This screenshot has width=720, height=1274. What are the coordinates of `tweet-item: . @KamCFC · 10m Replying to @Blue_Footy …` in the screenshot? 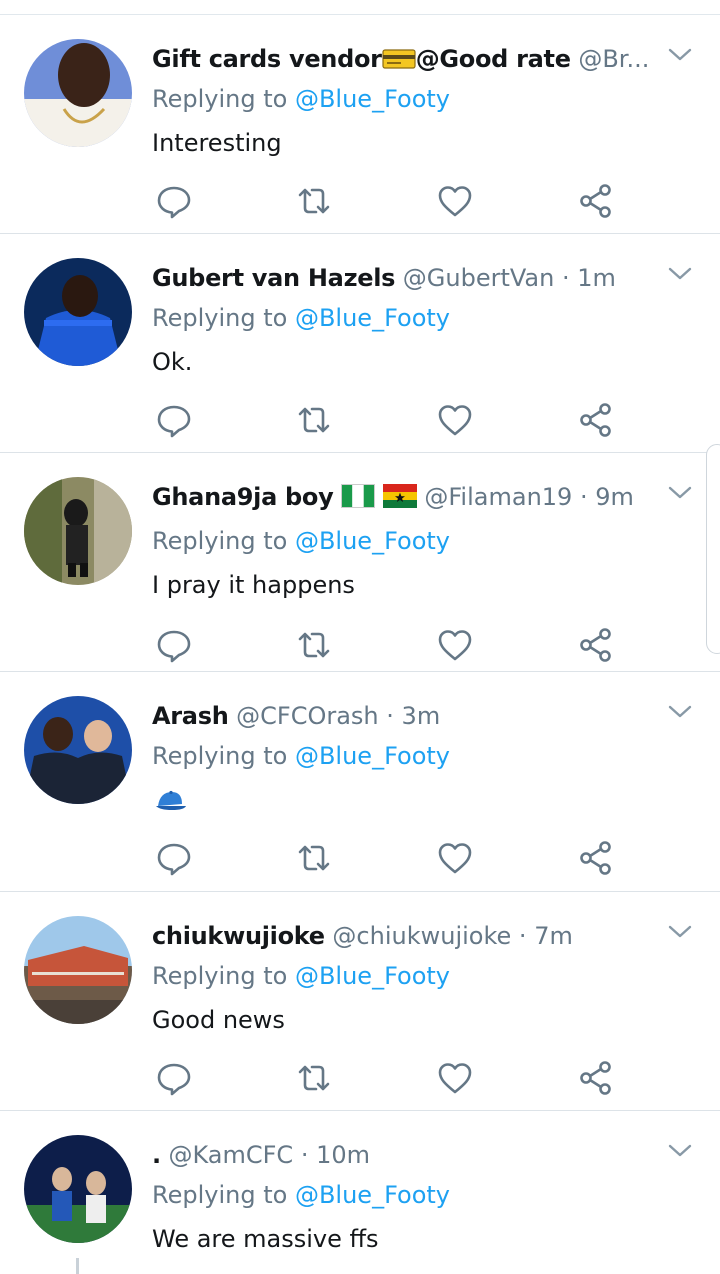 It's located at (360, 1192).